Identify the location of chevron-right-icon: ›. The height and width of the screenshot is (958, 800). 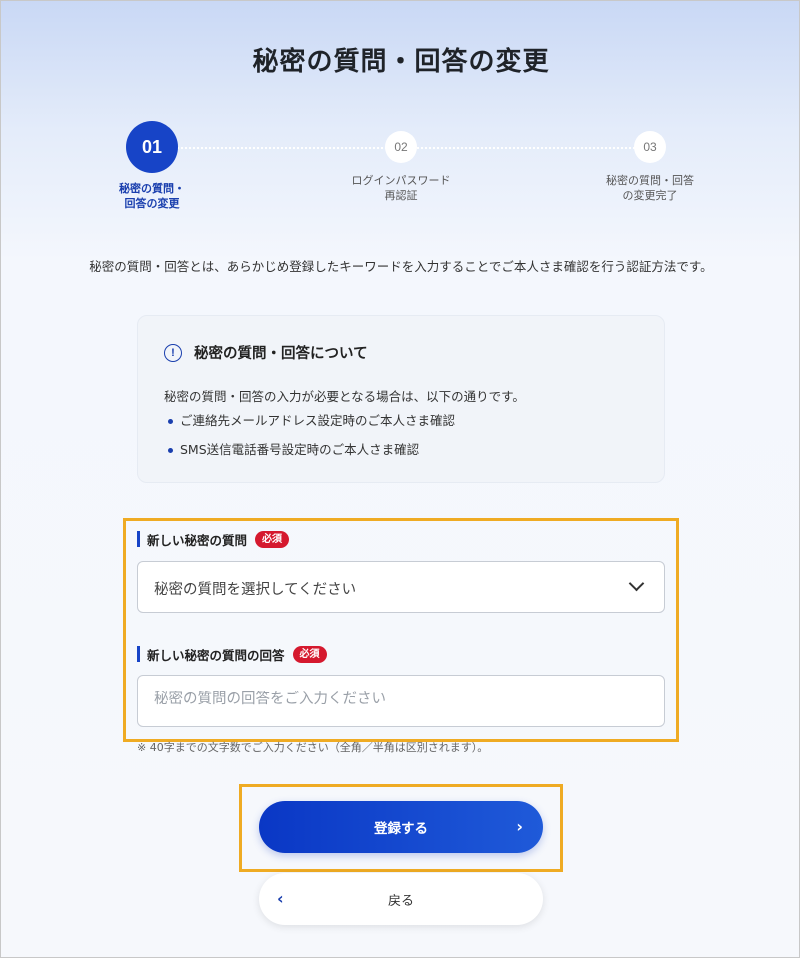
(519, 826).